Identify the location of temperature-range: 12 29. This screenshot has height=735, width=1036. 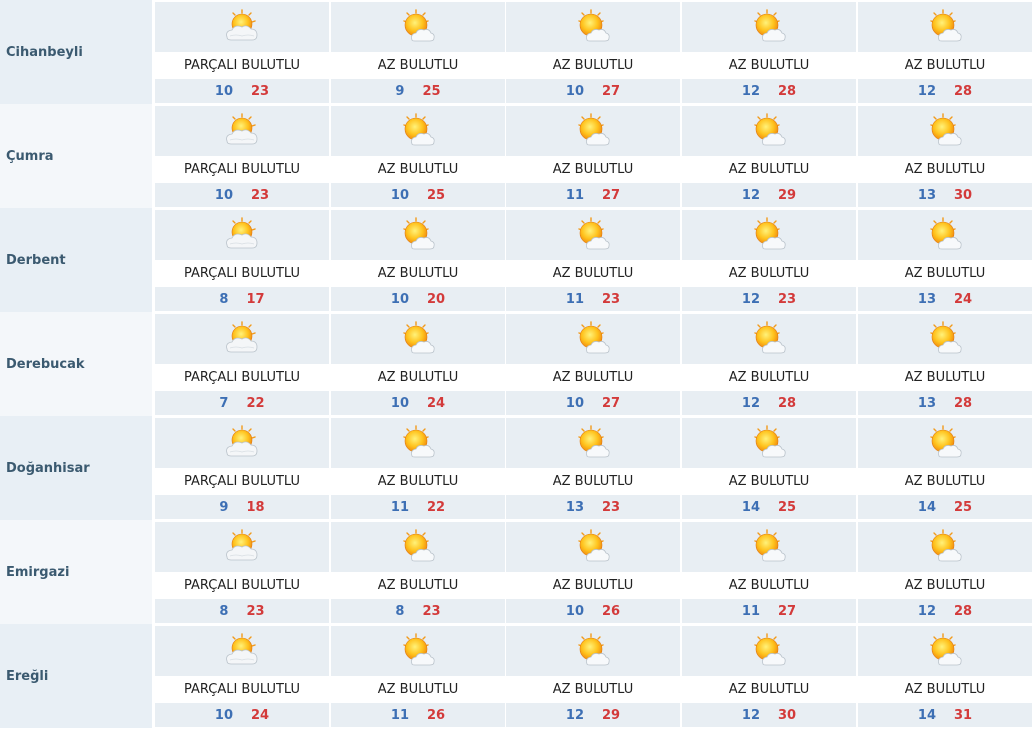
(769, 195).